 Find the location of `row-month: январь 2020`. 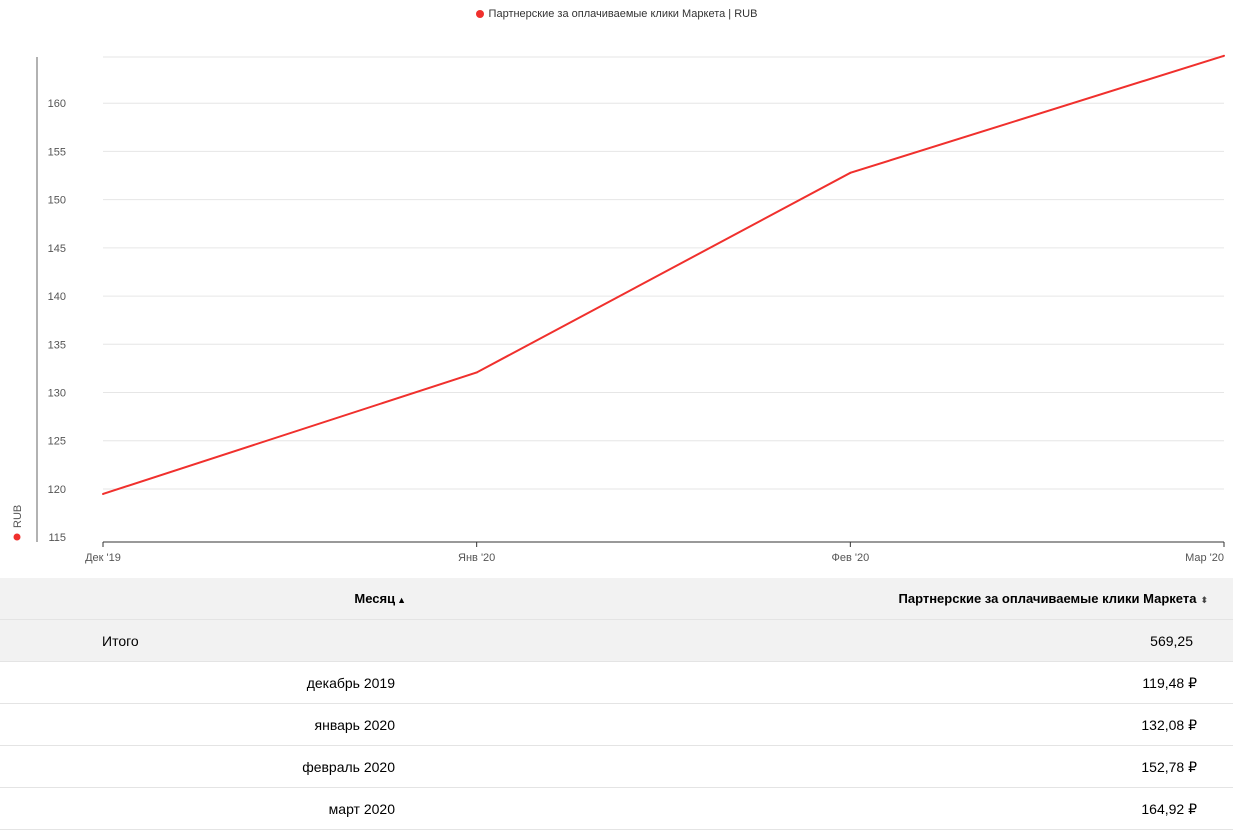

row-month: январь 2020 is located at coordinates (355, 725).